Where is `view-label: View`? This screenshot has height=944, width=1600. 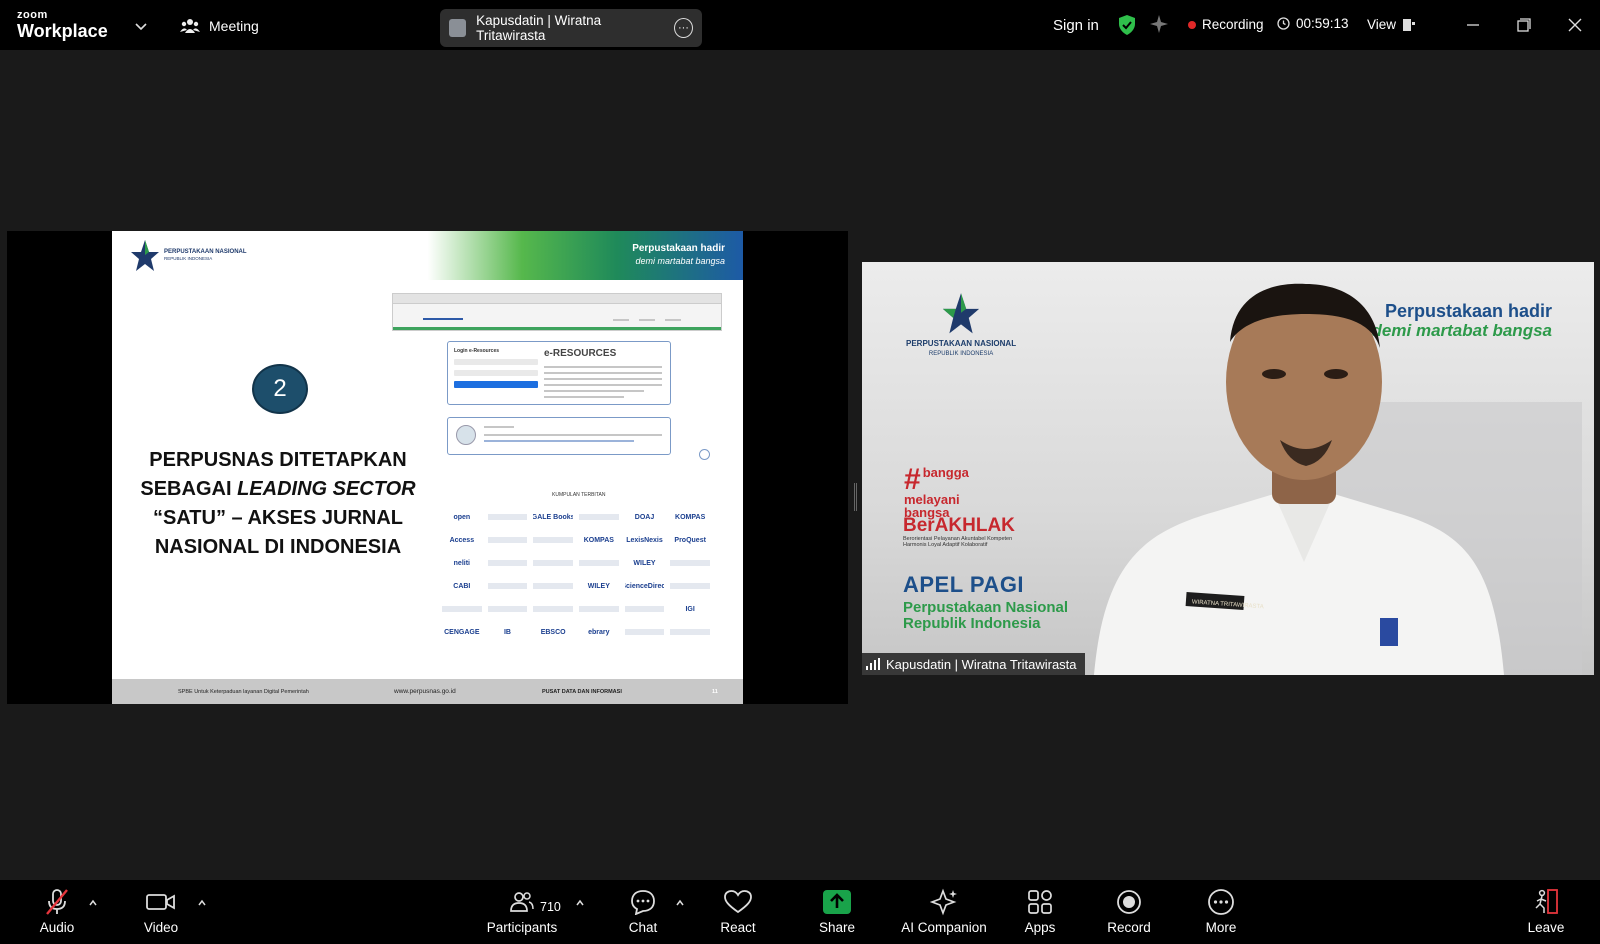
view-label: View is located at coordinates (1382, 24).